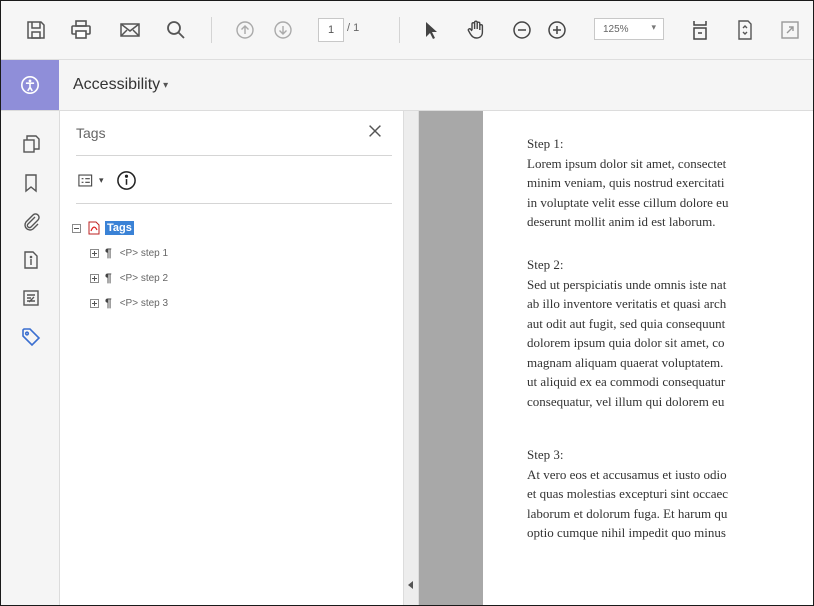  Describe the element at coordinates (103, 228) in the screenshot. I see `tag-tree-root: Tags` at that location.